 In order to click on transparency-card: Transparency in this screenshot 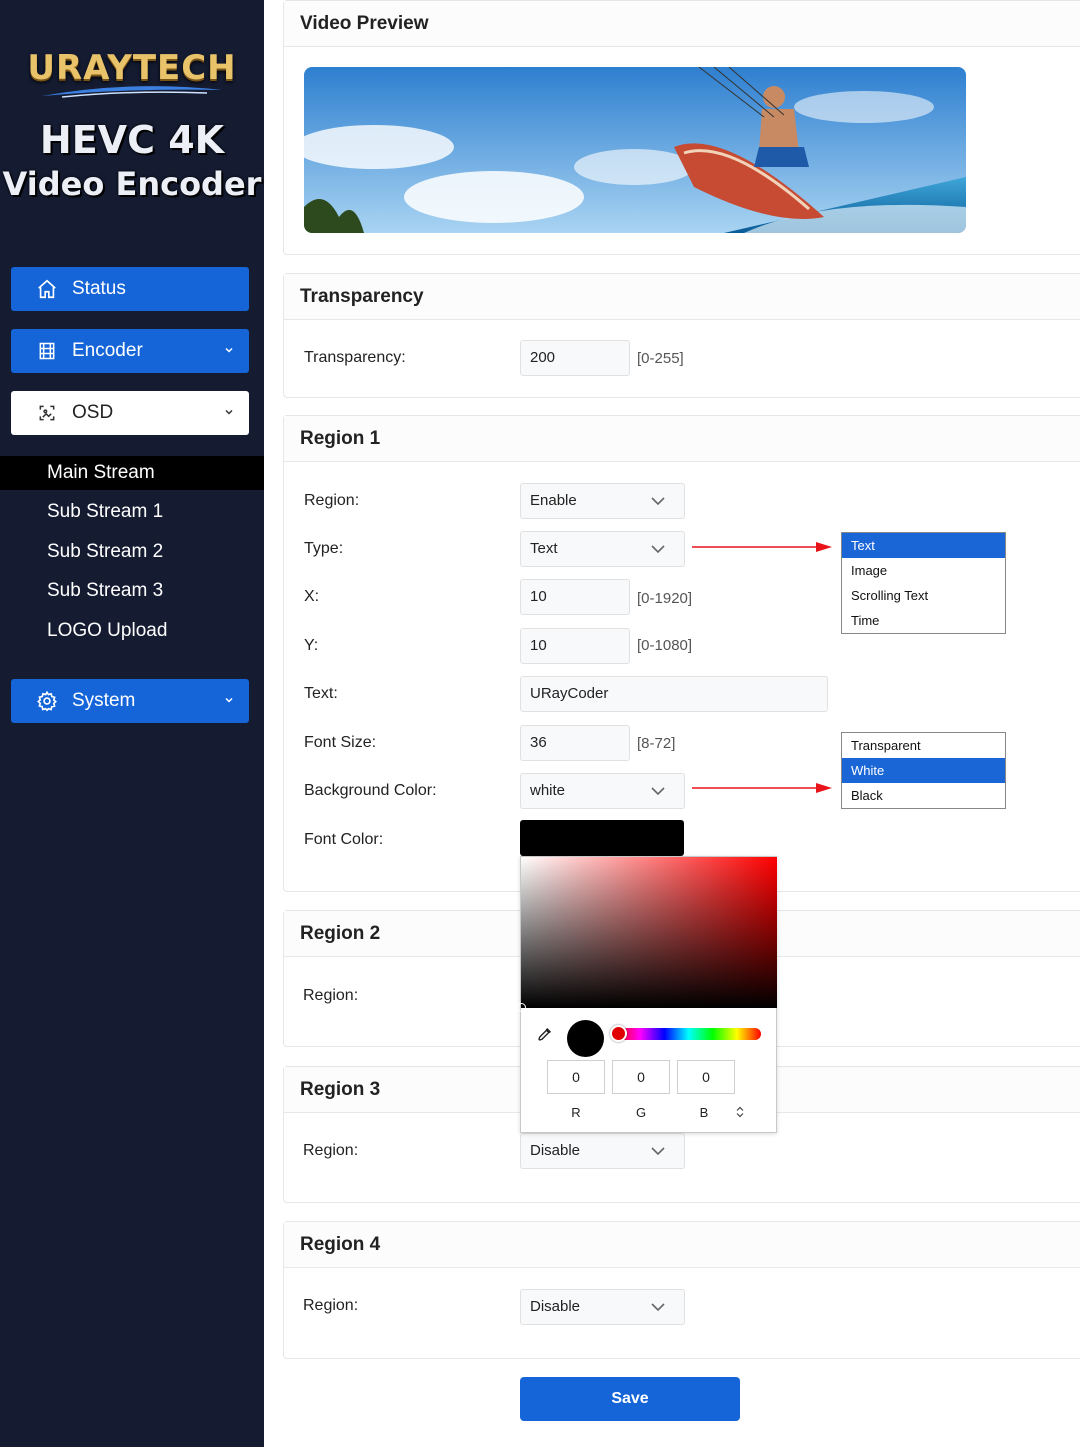, I will do `click(681, 335)`.